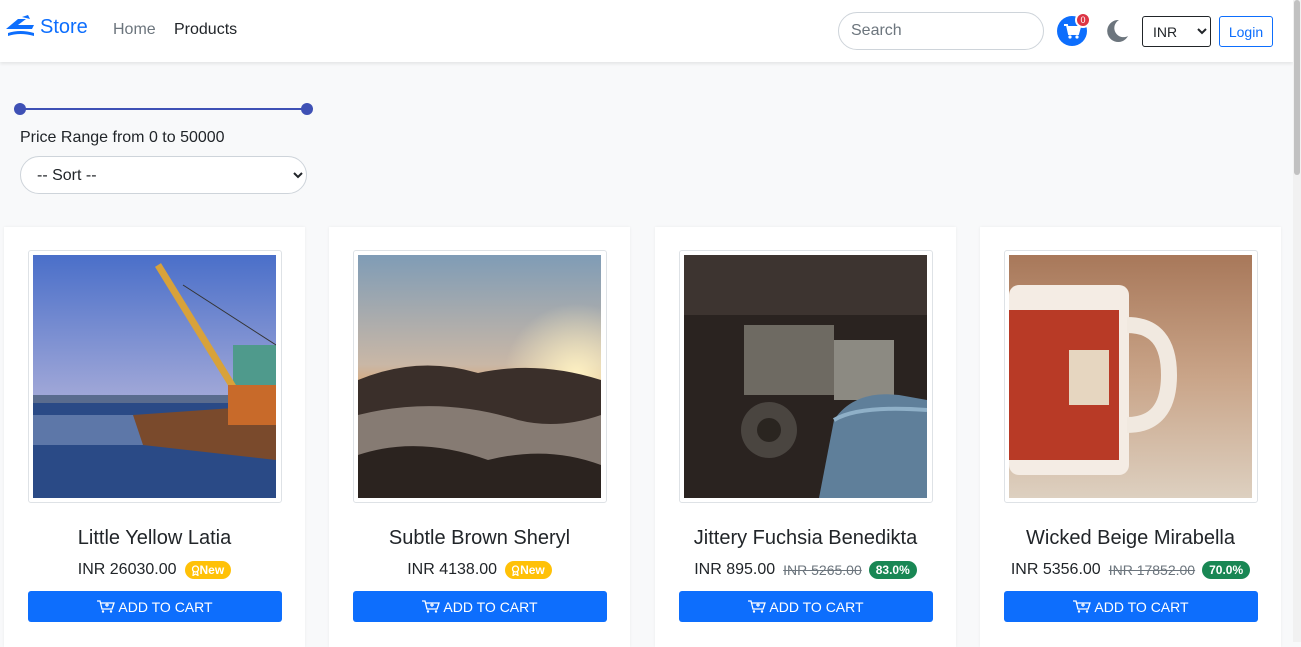  What do you see at coordinates (64, 26) in the screenshot?
I see `brand-label: Store` at bounding box center [64, 26].